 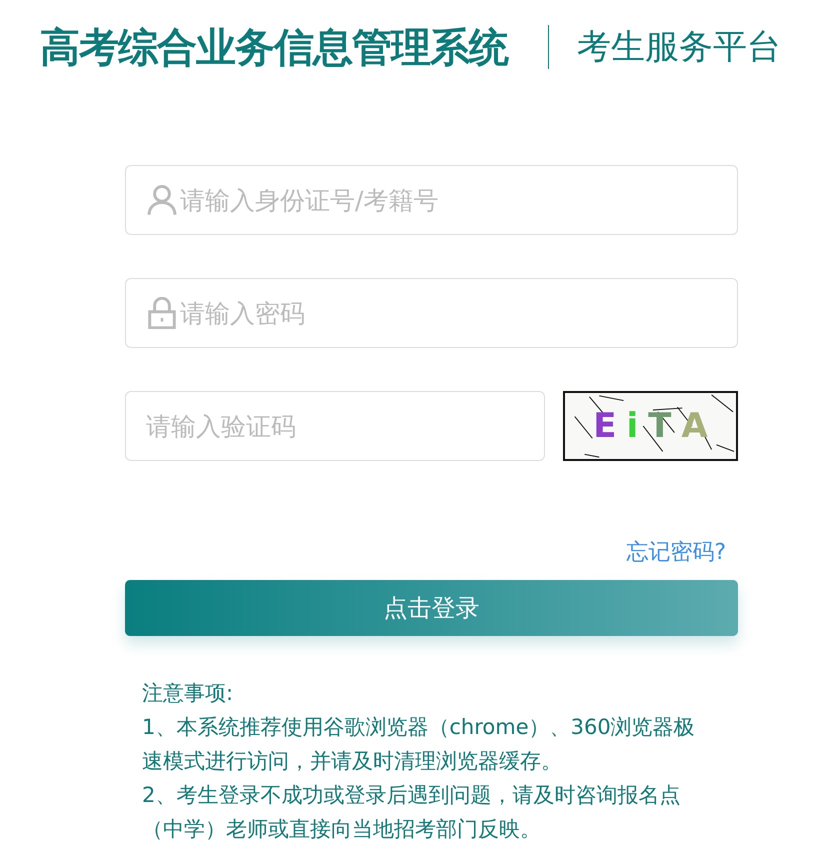 What do you see at coordinates (679, 47) in the screenshot?
I see `platform-subtitle: 考生服务平台` at bounding box center [679, 47].